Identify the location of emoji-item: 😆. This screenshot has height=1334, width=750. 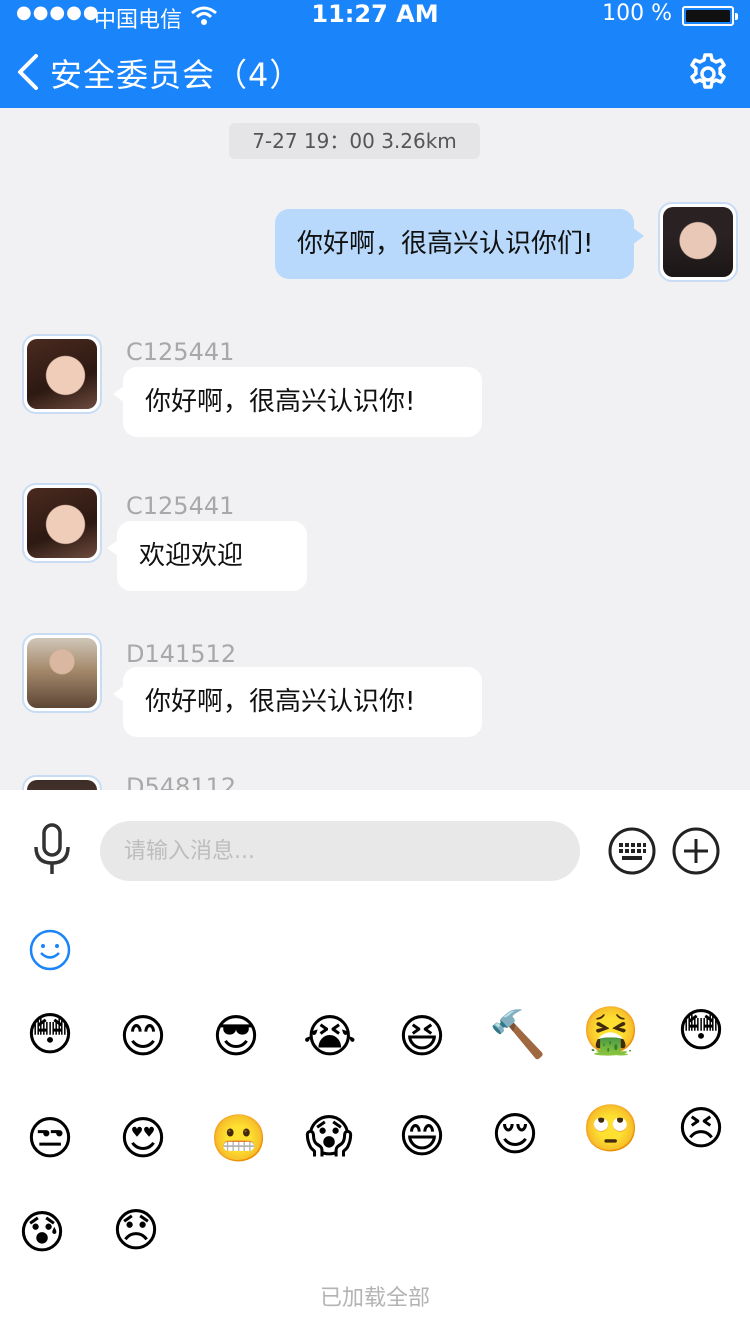
(422, 1036).